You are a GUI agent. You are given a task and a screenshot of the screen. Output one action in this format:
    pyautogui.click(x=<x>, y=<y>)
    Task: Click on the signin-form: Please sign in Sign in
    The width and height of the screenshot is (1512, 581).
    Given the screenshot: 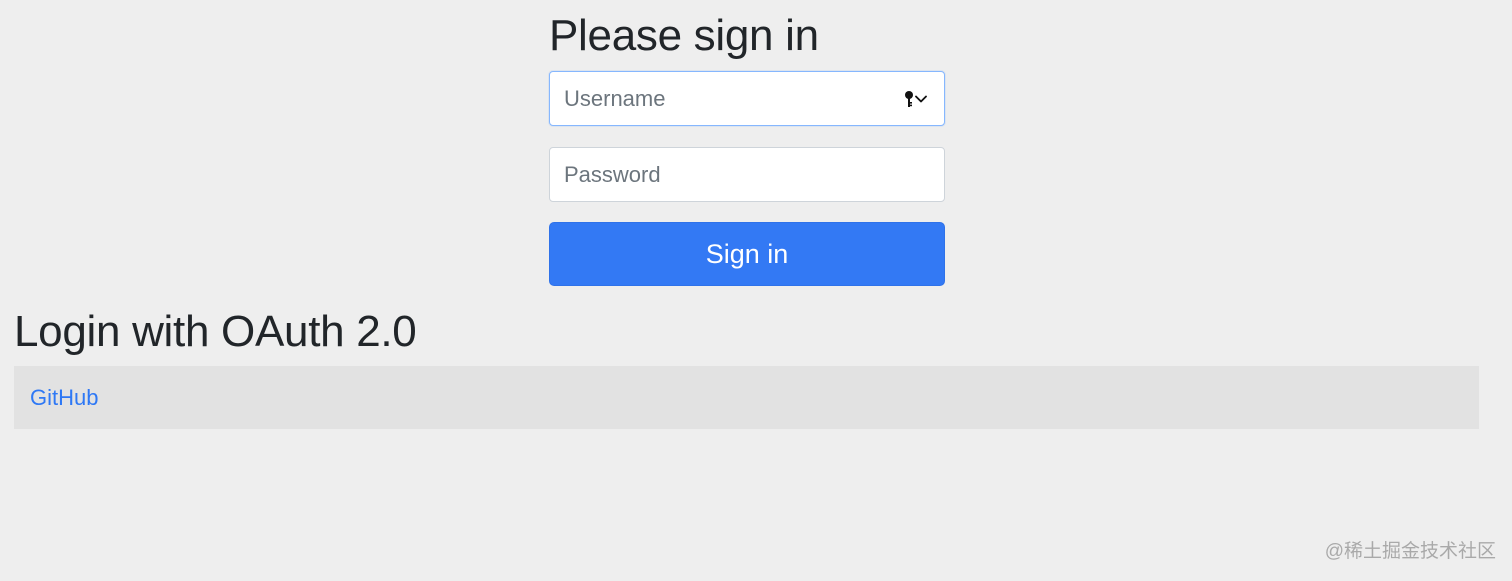 What is the action you would take?
    pyautogui.click(x=747, y=148)
    